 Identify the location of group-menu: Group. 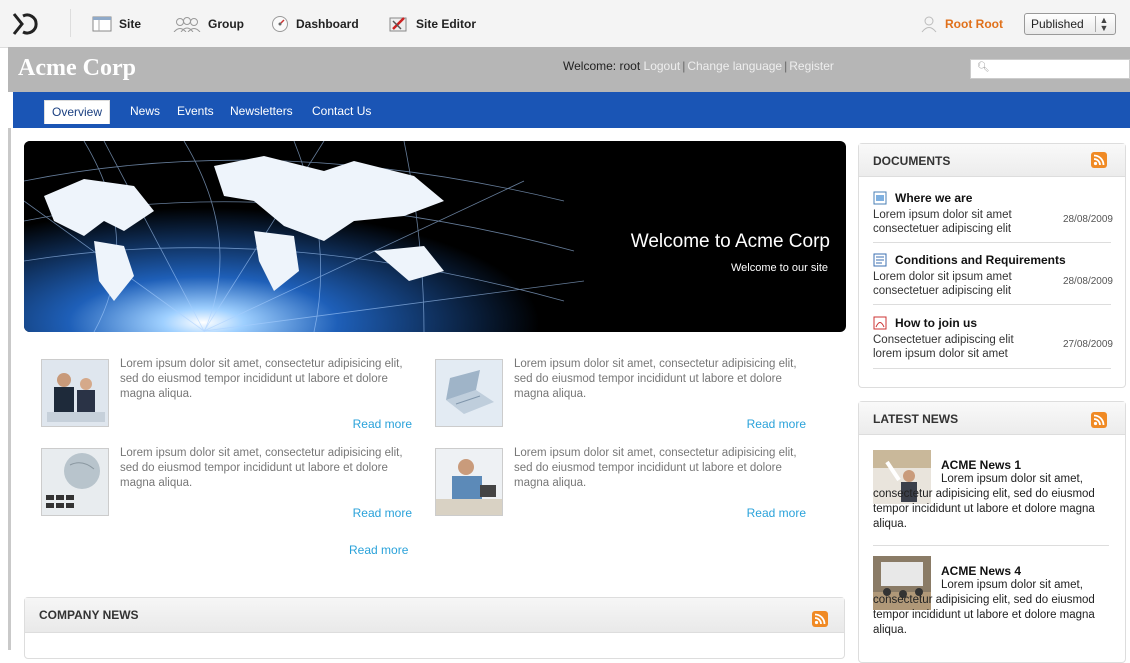
(208, 23).